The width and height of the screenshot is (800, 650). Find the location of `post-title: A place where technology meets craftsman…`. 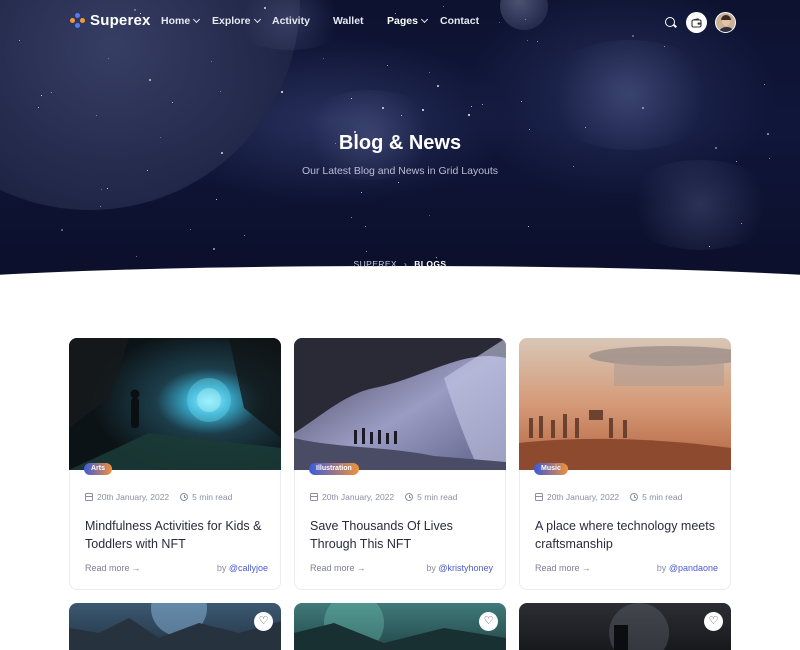

post-title: A place where technology meets craftsman… is located at coordinates (627, 535).